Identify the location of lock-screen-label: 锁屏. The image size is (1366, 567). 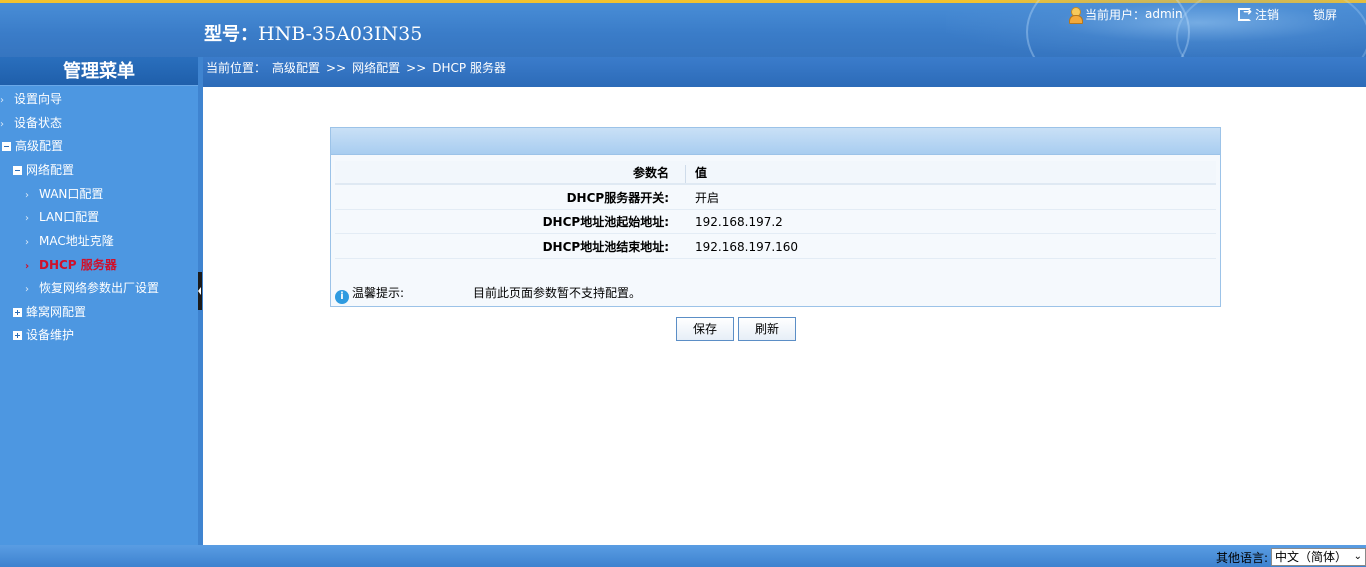
(1325, 14).